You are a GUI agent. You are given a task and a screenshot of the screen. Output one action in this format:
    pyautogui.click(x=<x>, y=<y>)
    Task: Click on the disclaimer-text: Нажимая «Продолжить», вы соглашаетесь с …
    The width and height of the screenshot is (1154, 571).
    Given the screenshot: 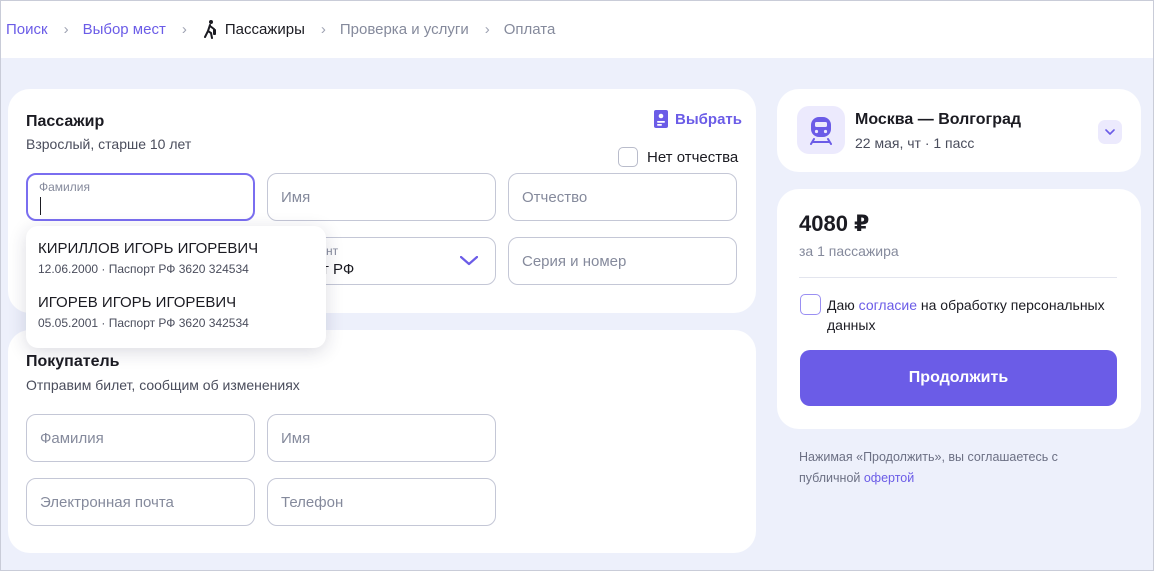 What is the action you would take?
    pyautogui.click(x=928, y=467)
    